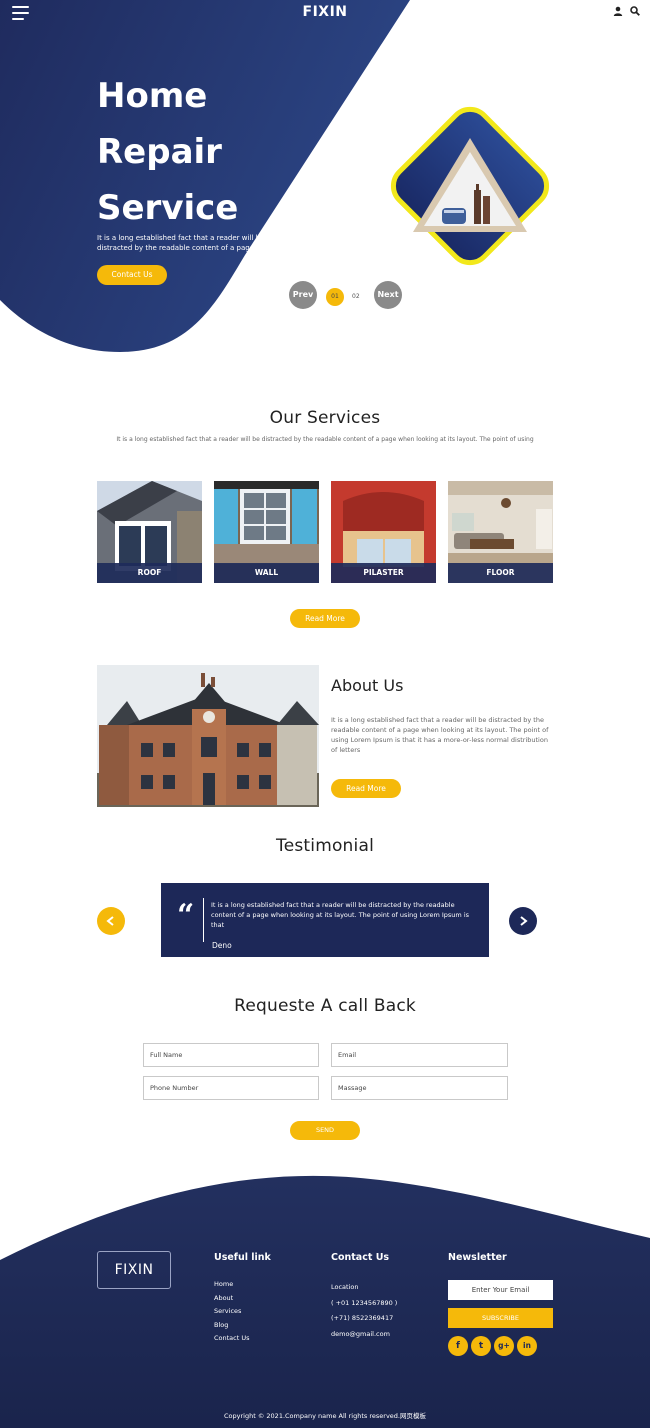 The image size is (650, 1428). Describe the element at coordinates (504, 1346) in the screenshot. I see `google-plus-icon: g+` at that location.